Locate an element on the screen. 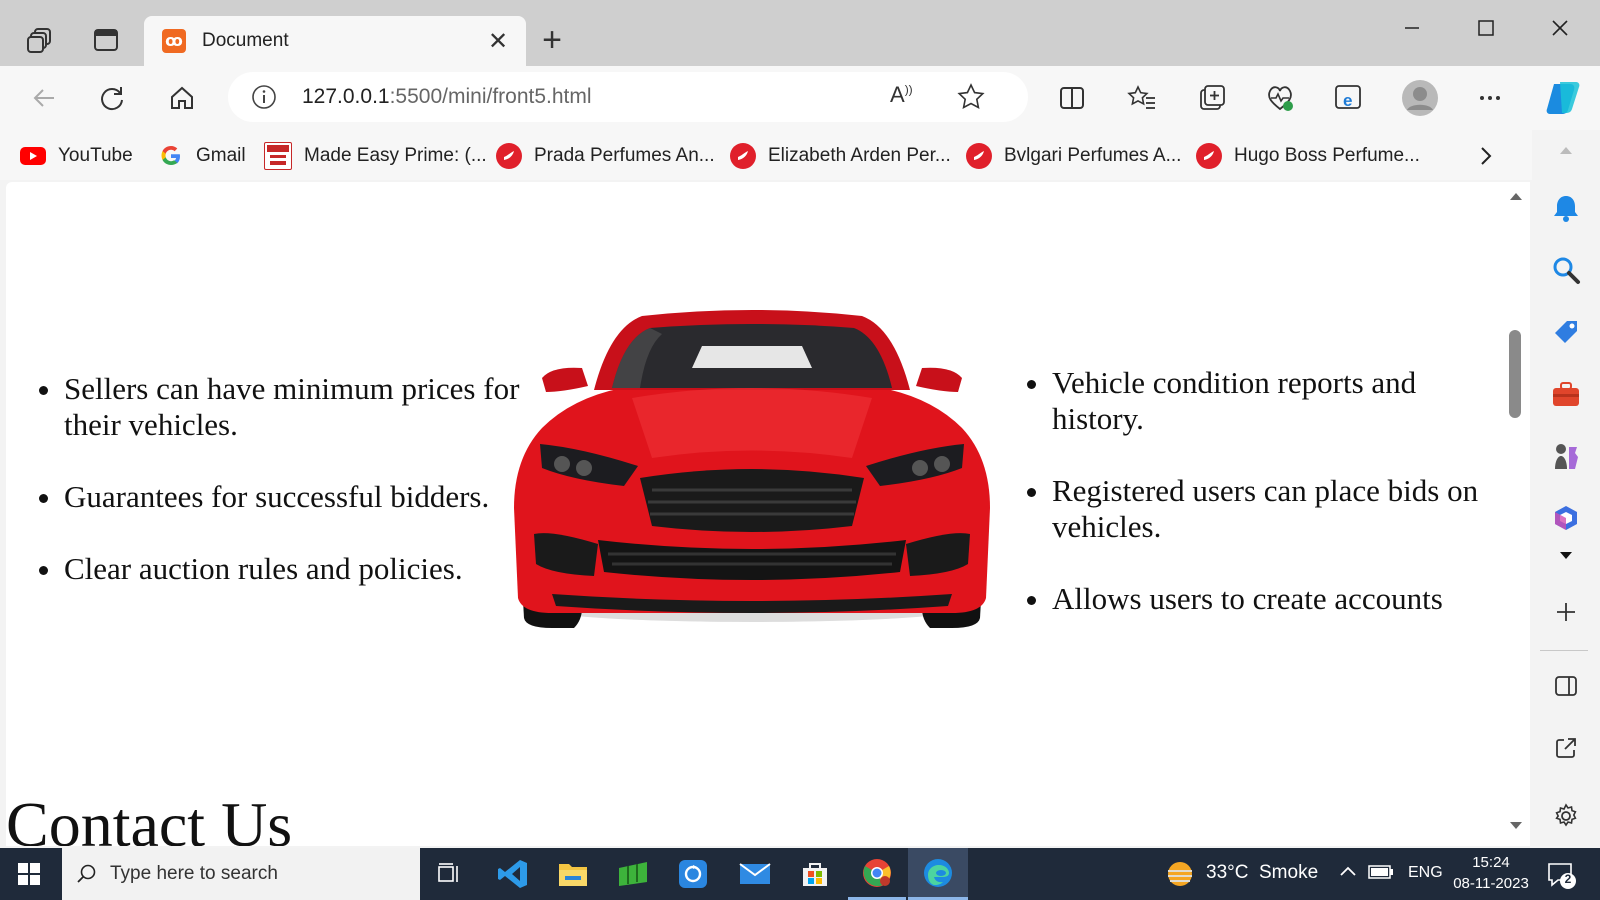  close-window-button is located at coordinates (1560, 28).